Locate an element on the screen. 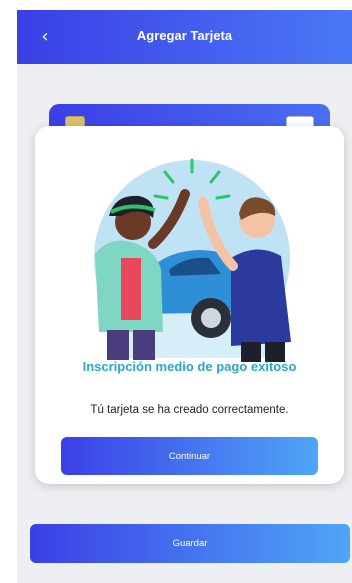  app-header: ‹ Agregar Tarjeta is located at coordinates (184, 37).